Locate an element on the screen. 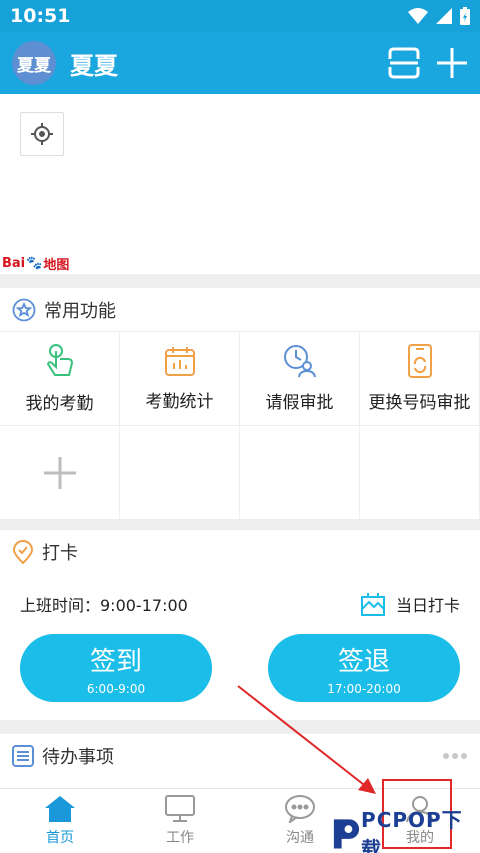 This screenshot has height=853, width=480. monitor-icon is located at coordinates (180, 808).